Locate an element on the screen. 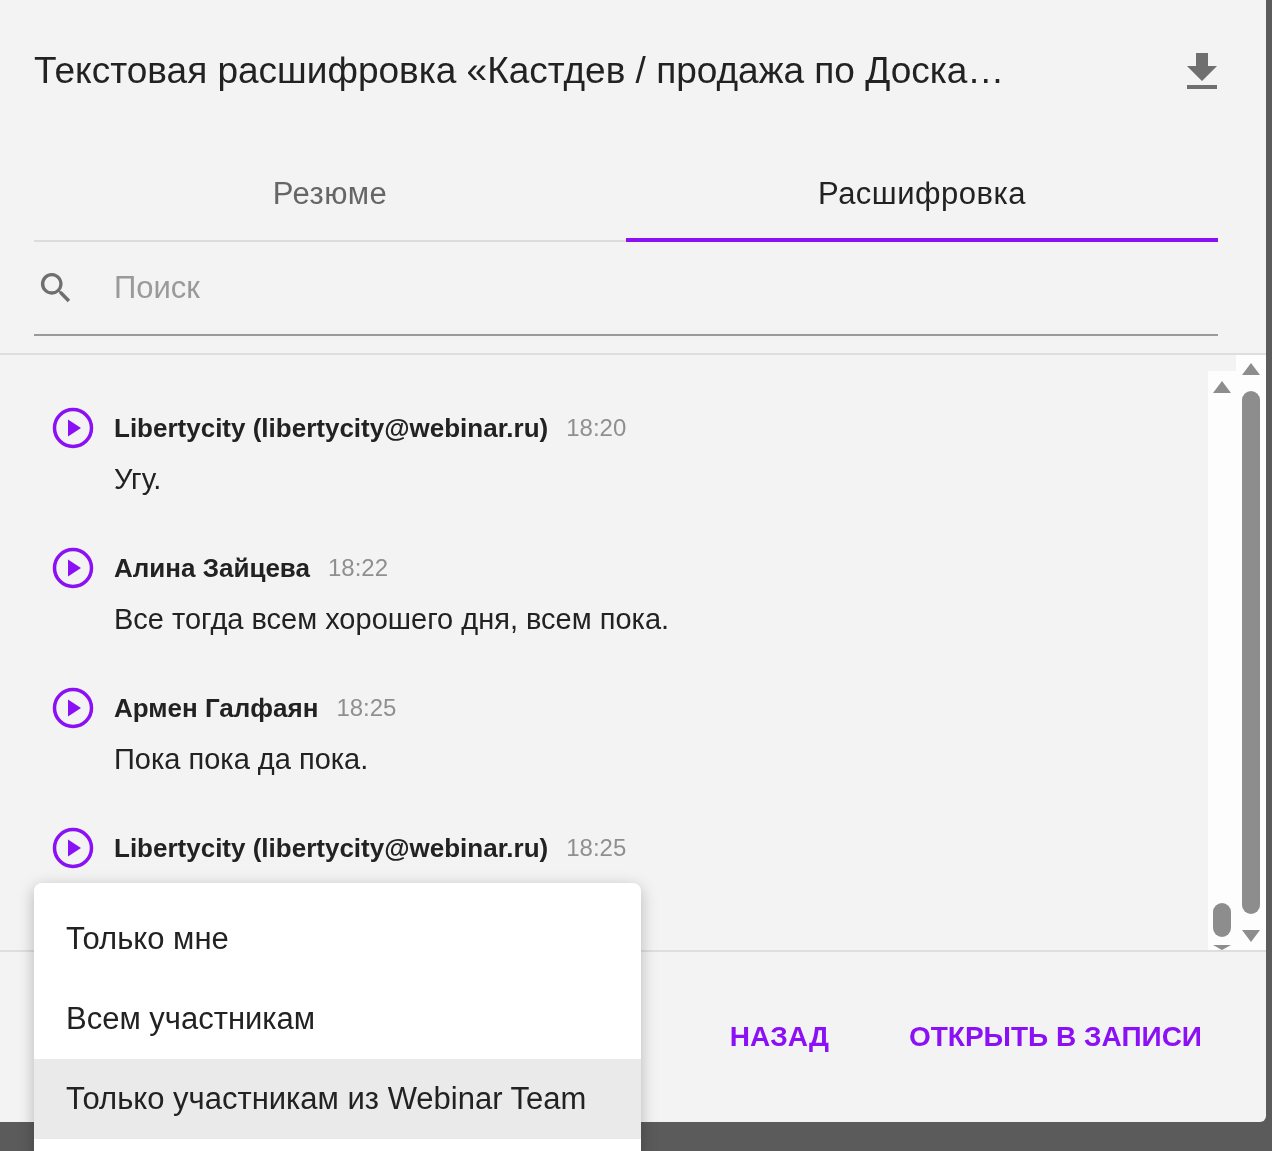 The image size is (1272, 1151). speaker-name: Алина Зайцева is located at coordinates (212, 568).